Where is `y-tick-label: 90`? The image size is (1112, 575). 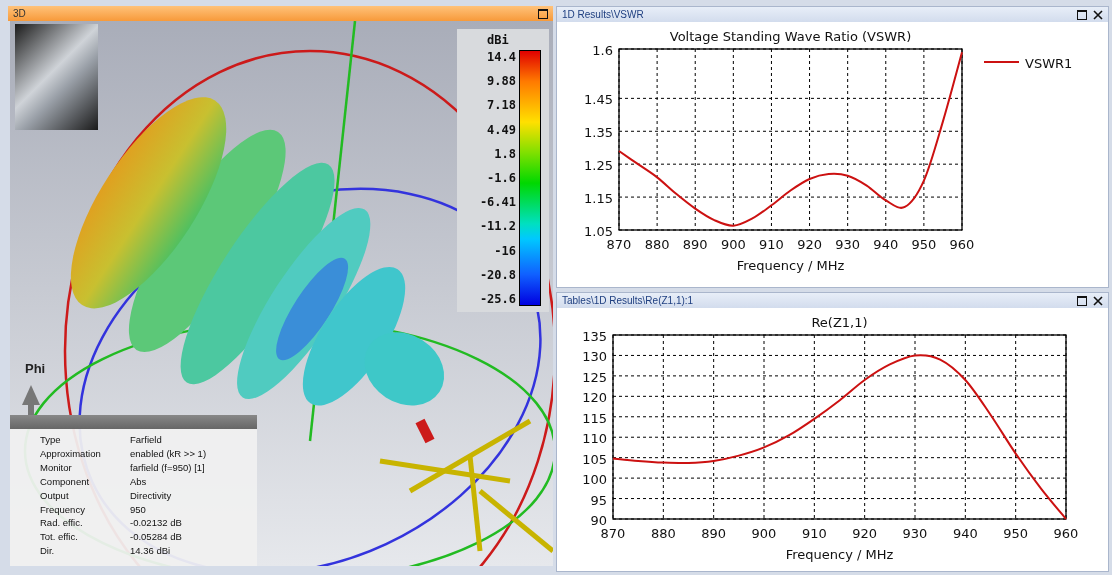
y-tick-label: 90 is located at coordinates (598, 520).